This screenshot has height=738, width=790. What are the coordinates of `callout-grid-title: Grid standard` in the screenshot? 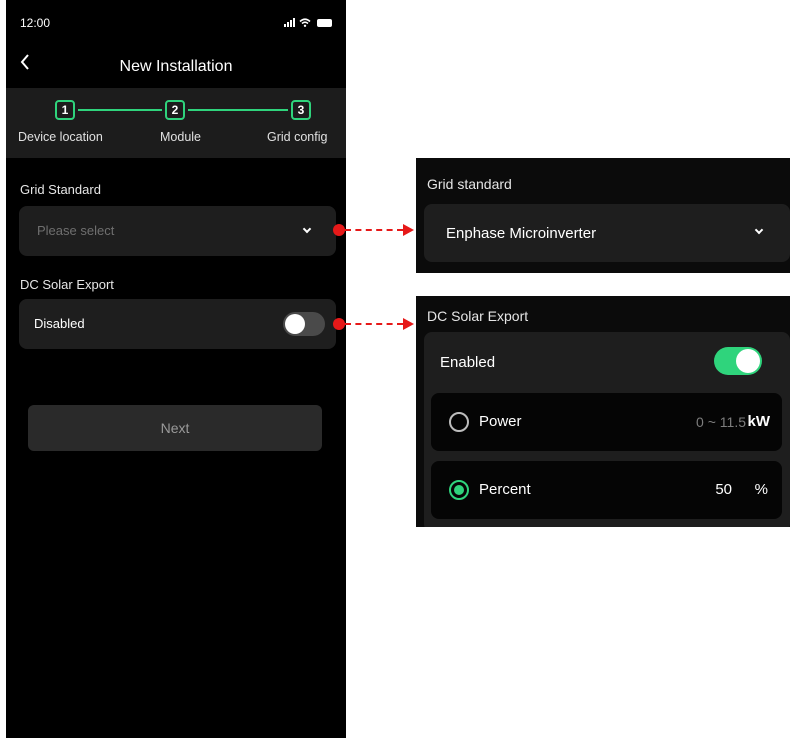 It's located at (469, 184).